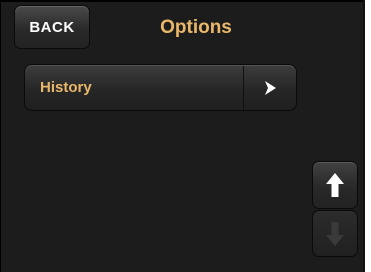 This screenshot has width=371, height=272. I want to click on menu-item-label: History, so click(66, 87).